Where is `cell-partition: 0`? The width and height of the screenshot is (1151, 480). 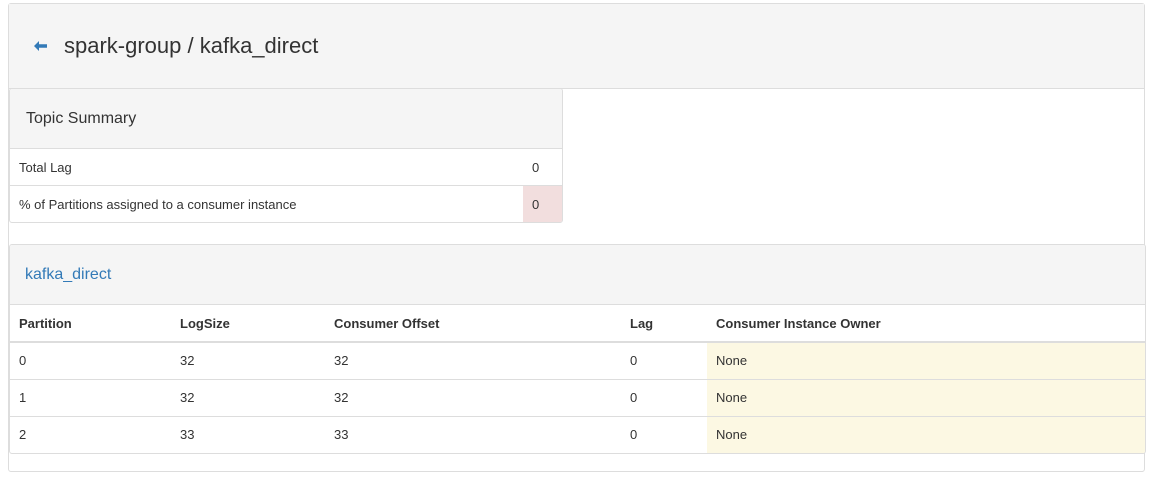 cell-partition: 0 is located at coordinates (90, 361).